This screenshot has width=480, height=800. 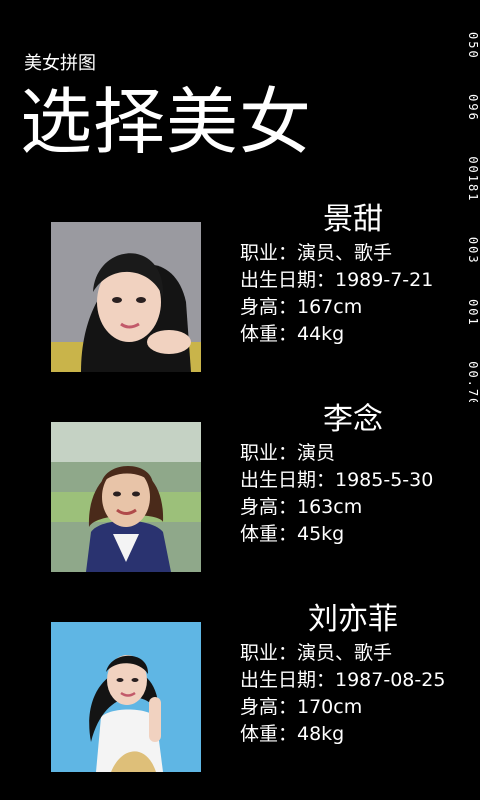 What do you see at coordinates (337, 280) in the screenshot?
I see `birth-date-text: 出生日期：1989-7-21` at bounding box center [337, 280].